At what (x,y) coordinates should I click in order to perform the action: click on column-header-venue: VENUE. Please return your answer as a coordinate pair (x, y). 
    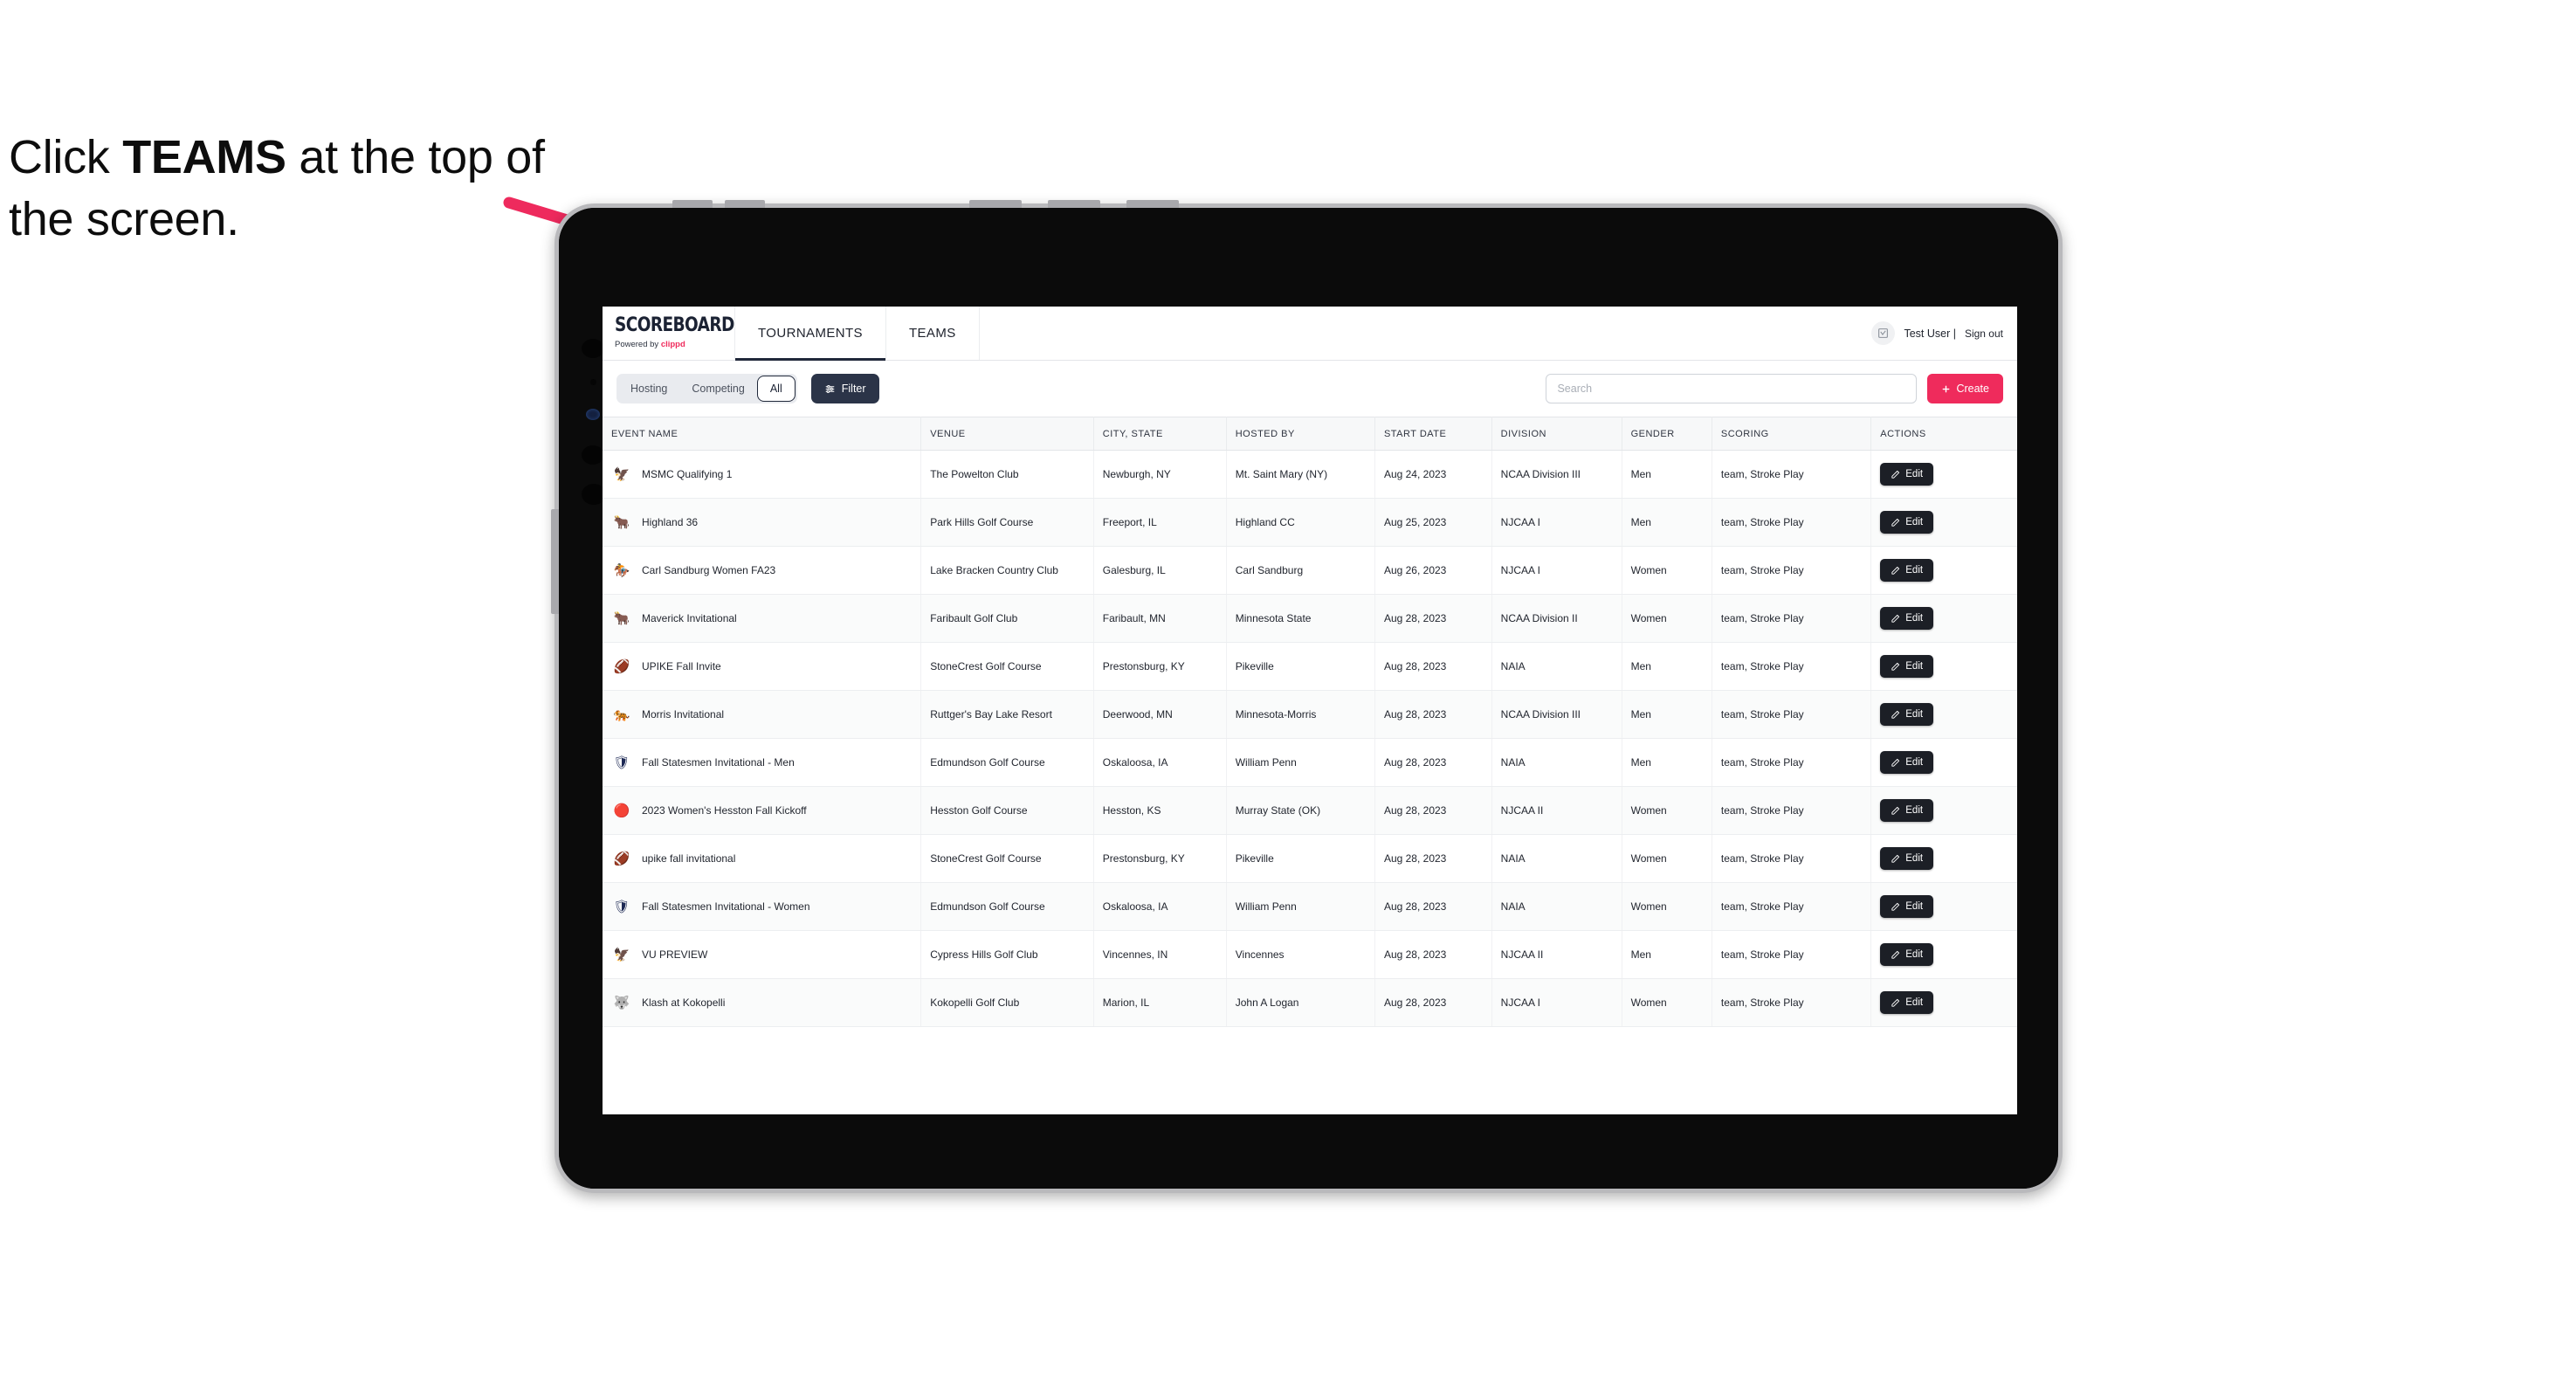
    Looking at the image, I should click on (1007, 434).